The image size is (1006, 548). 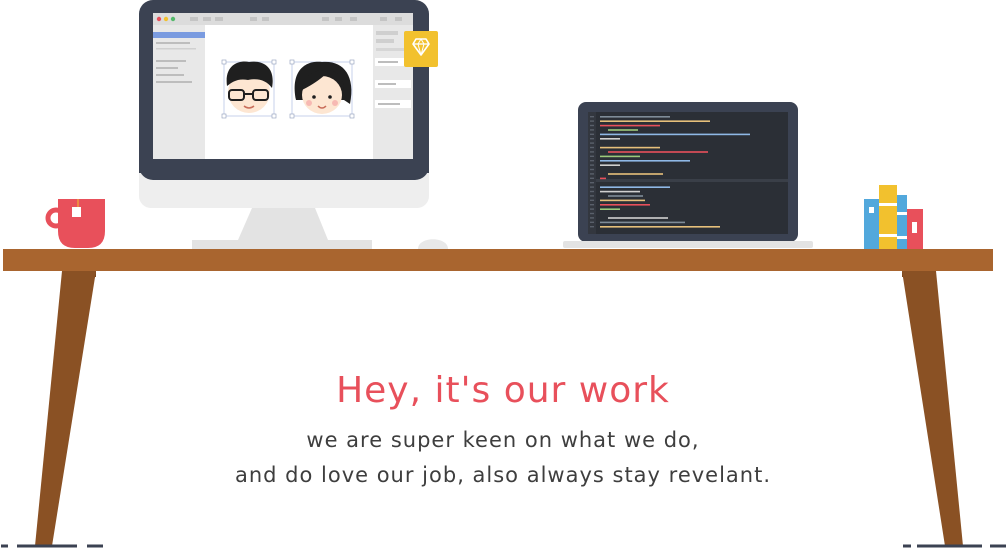 I want to click on books-icon, so click(x=893, y=217).